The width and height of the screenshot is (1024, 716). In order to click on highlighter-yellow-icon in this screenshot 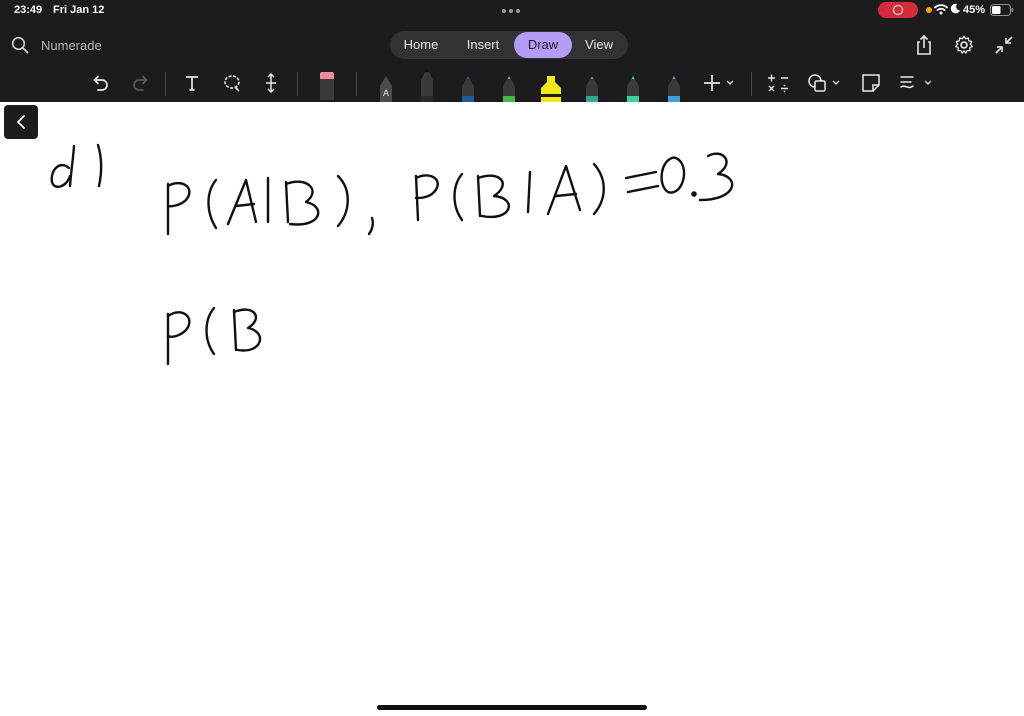, I will do `click(551, 84)`.